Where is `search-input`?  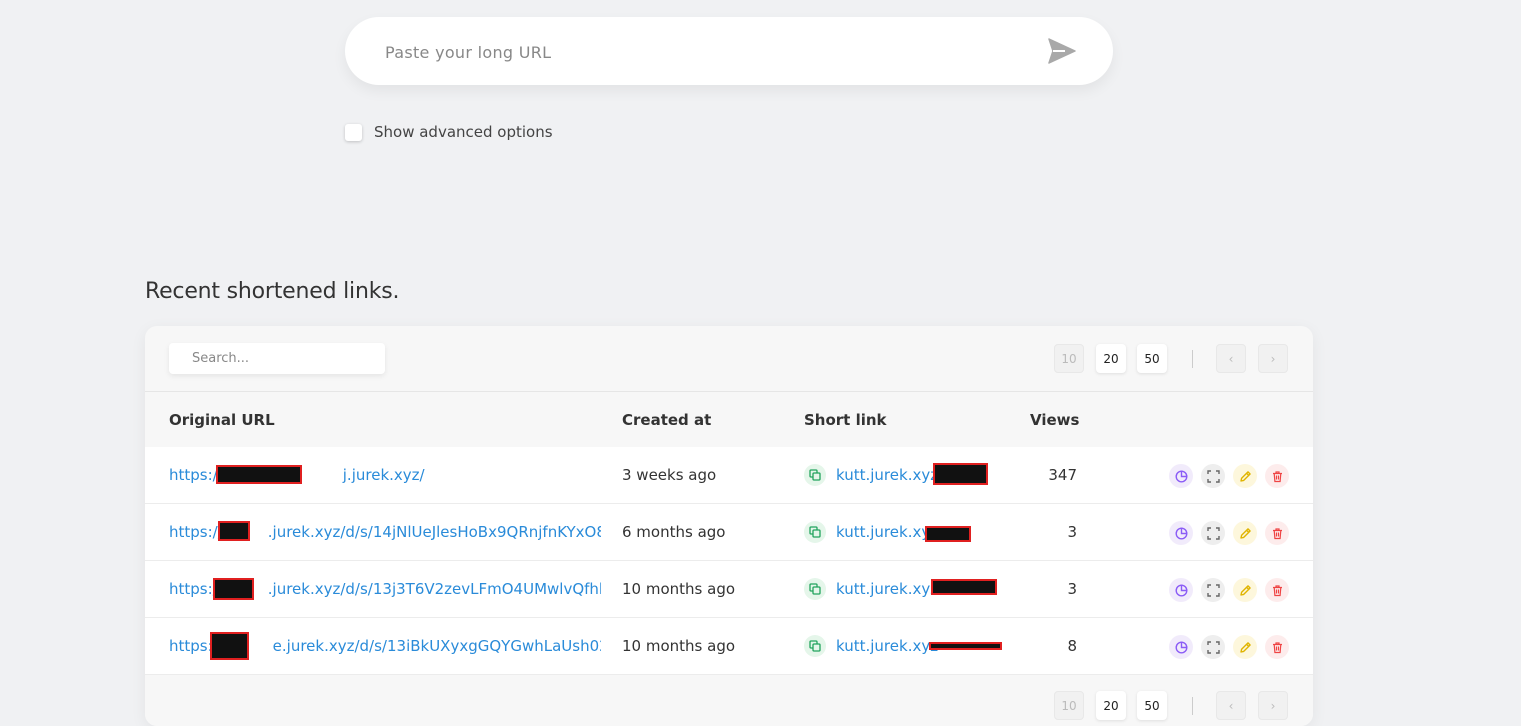 search-input is located at coordinates (277, 358).